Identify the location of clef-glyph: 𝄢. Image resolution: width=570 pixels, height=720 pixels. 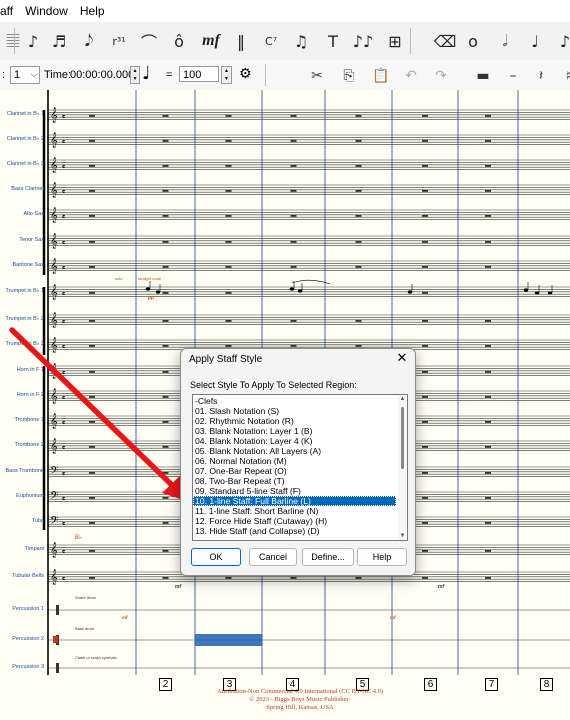
(54, 522).